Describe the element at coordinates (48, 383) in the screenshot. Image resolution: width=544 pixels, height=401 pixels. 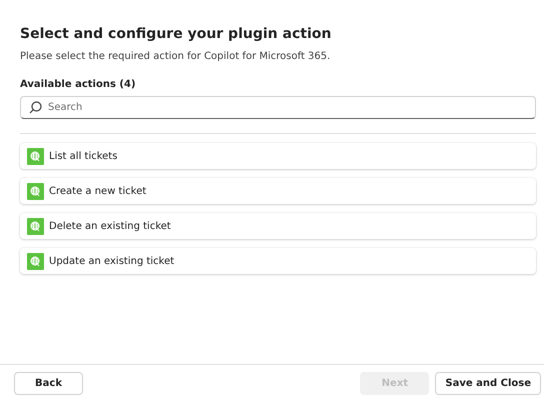
I see `footer-button: Back` at that location.